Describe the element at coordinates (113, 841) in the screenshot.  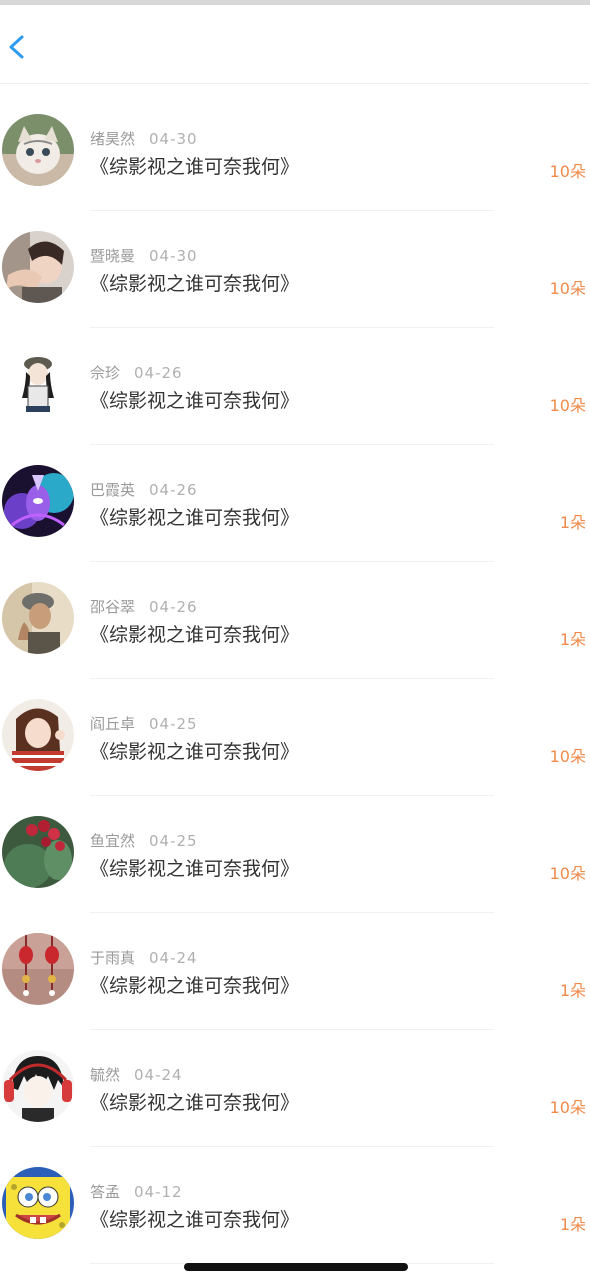
I see `user-name: 鱼宜然` at that location.